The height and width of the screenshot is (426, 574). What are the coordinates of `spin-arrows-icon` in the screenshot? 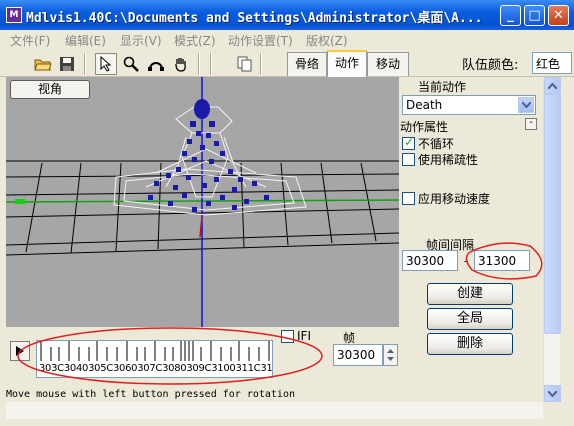 It's located at (390, 355).